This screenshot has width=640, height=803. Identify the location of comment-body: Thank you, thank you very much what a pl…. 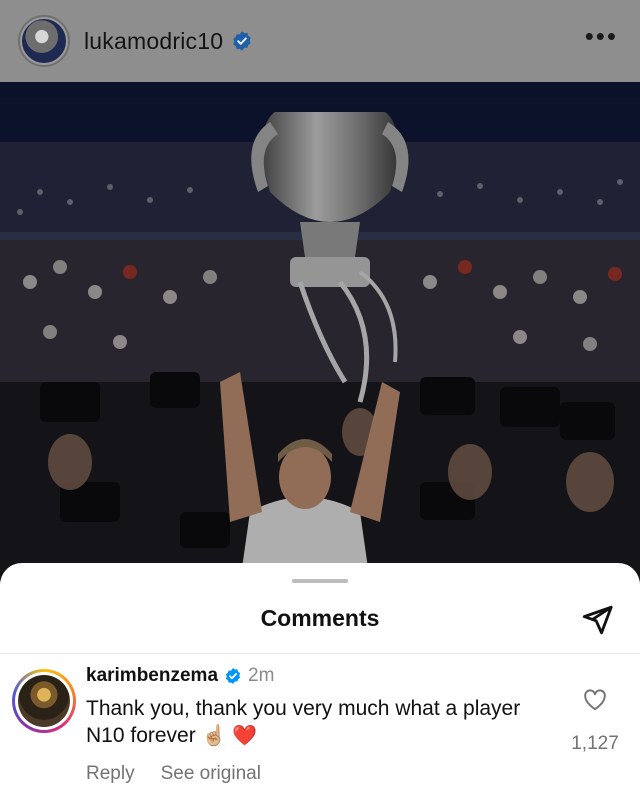
(303, 722).